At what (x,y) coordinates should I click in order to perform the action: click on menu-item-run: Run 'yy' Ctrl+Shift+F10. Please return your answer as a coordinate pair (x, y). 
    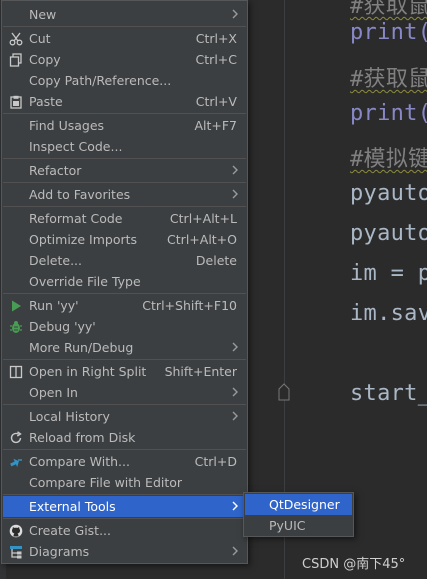
    Looking at the image, I should click on (124, 305).